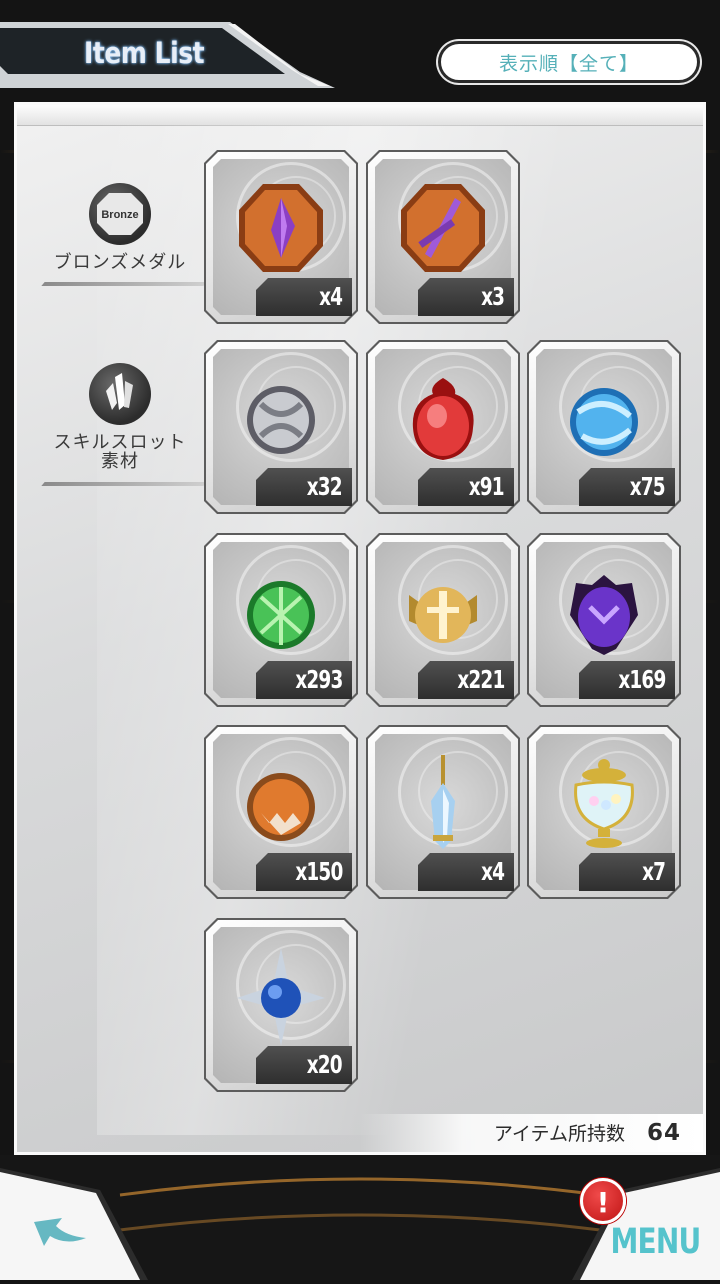 Image resolution: width=720 pixels, height=1284 pixels. What do you see at coordinates (120, 394) in the screenshot?
I see `crystal-icon` at bounding box center [120, 394].